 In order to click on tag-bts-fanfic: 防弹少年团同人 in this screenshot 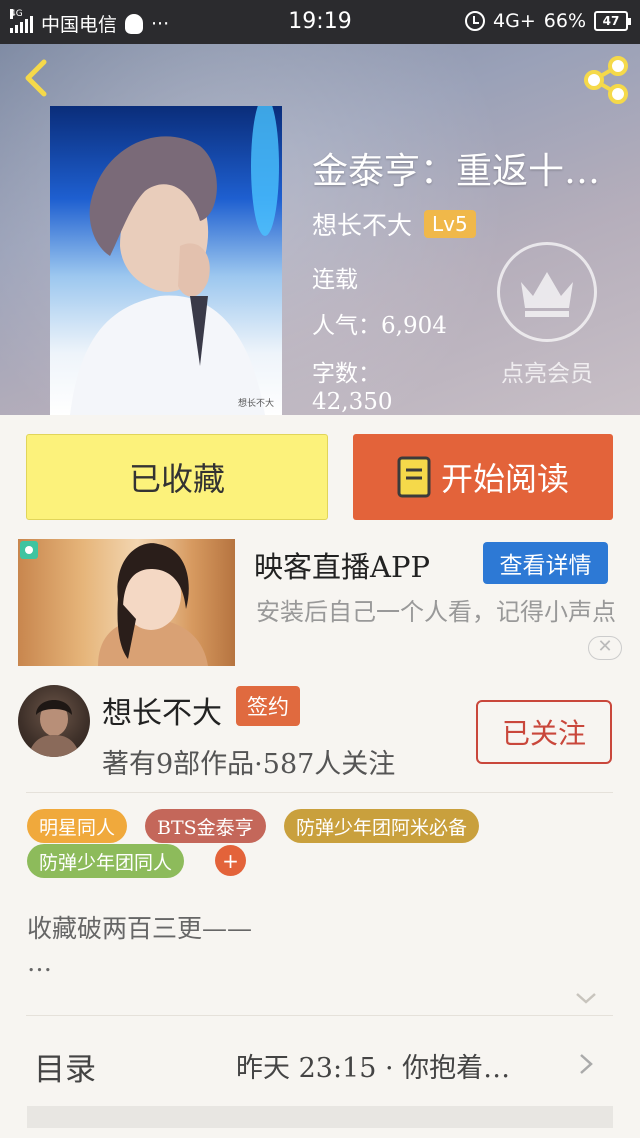, I will do `click(106, 861)`.